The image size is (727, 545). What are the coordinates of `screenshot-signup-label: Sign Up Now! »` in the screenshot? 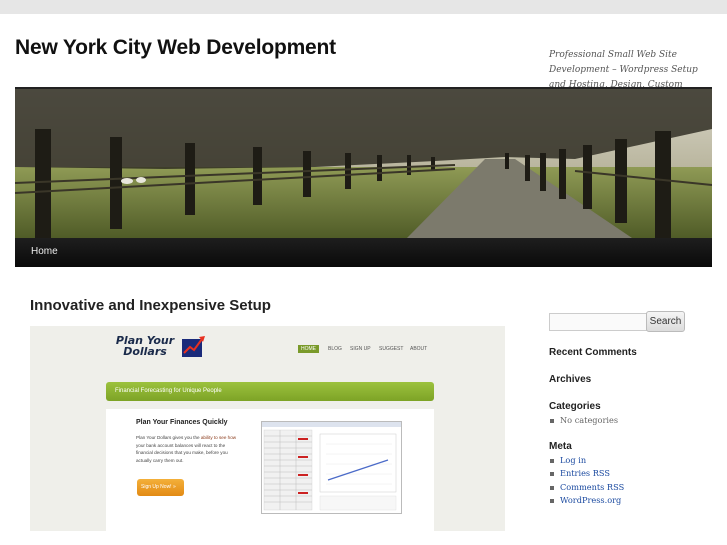 It's located at (158, 487).